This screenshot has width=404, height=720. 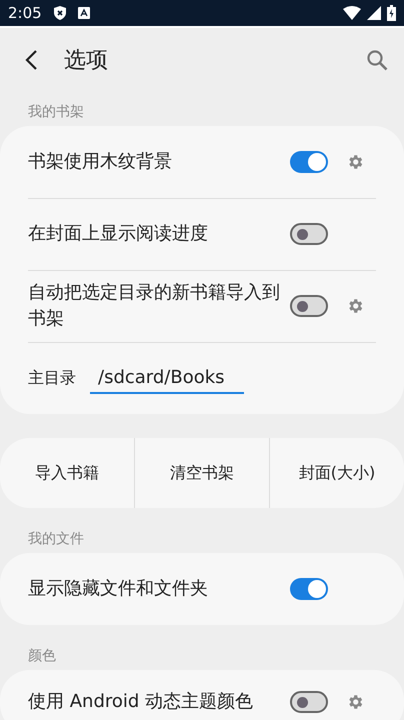 What do you see at coordinates (100, 162) in the screenshot?
I see `setting-label: 书架使用木纹背景` at bounding box center [100, 162].